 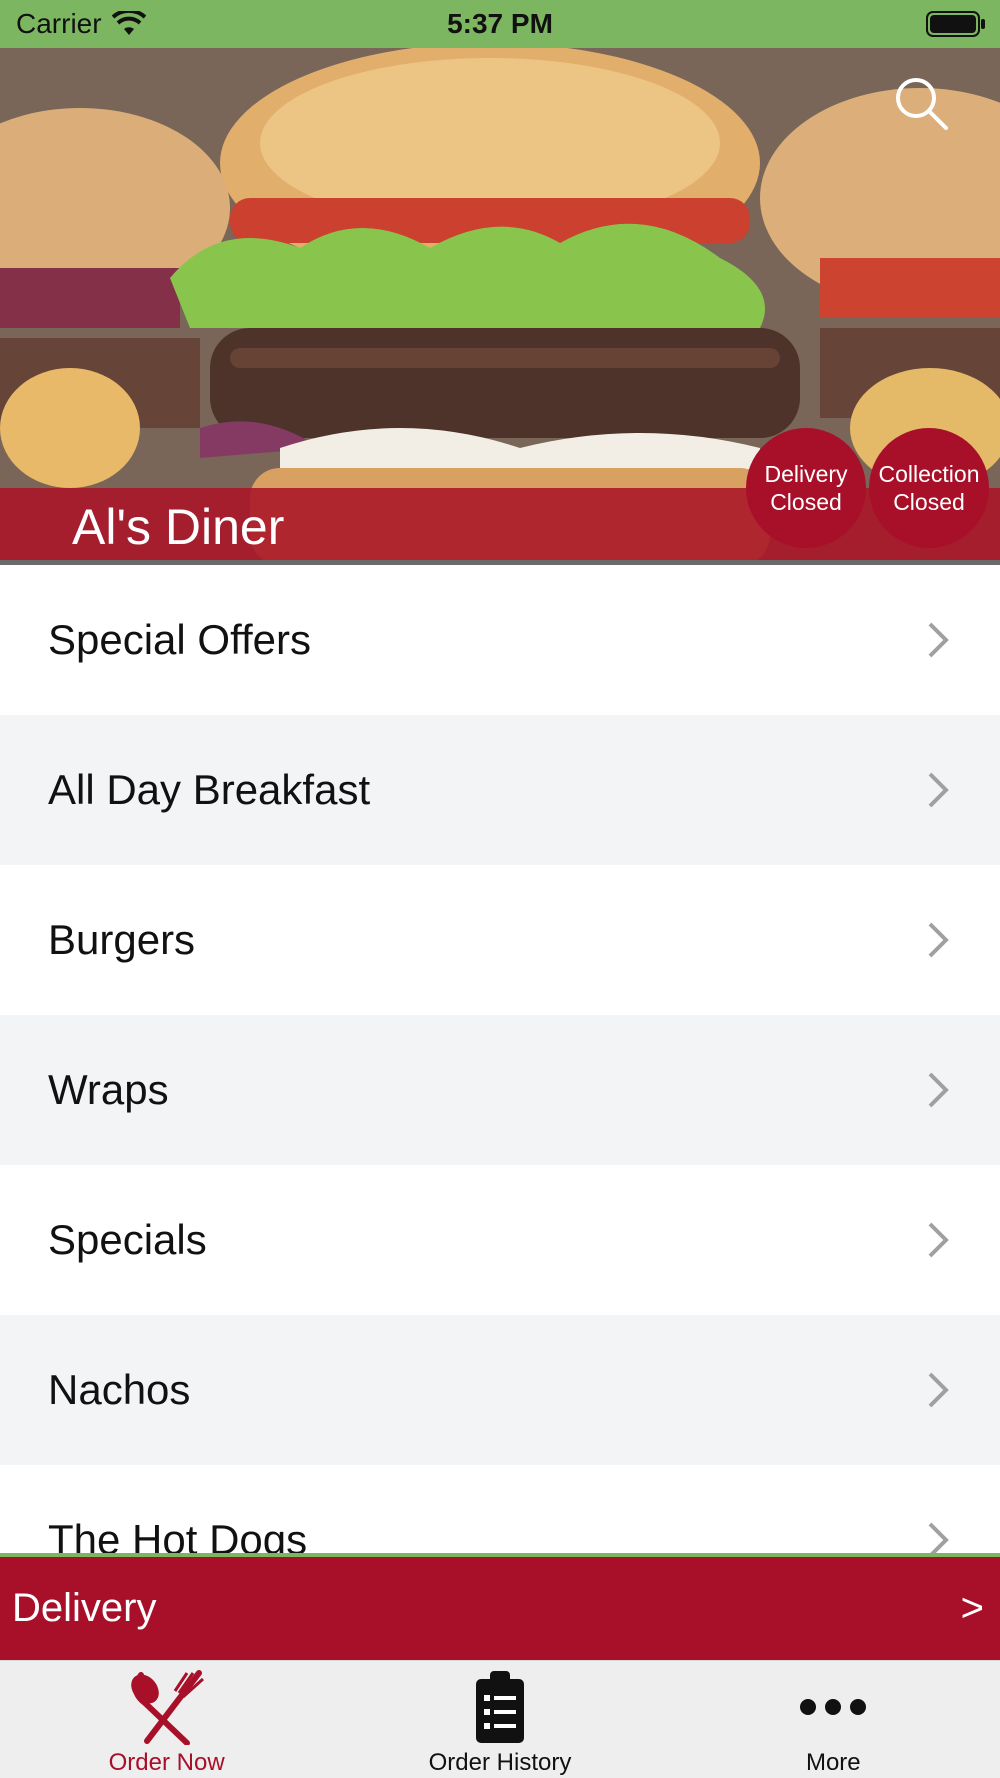 What do you see at coordinates (122, 939) in the screenshot?
I see `menu-item-label: Burgers` at bounding box center [122, 939].